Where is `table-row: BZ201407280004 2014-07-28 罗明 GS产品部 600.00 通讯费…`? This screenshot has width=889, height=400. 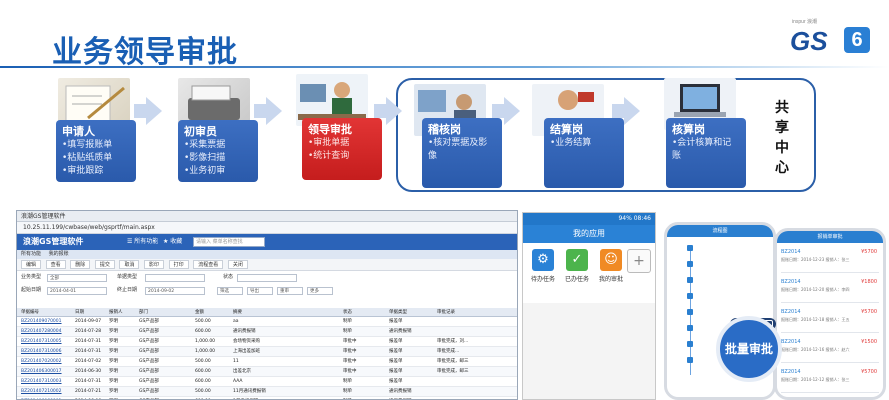 table-row: BZ201407280004 2014-07-28 罗明 GS产品部 600.00 通讯费… is located at coordinates (267, 332).